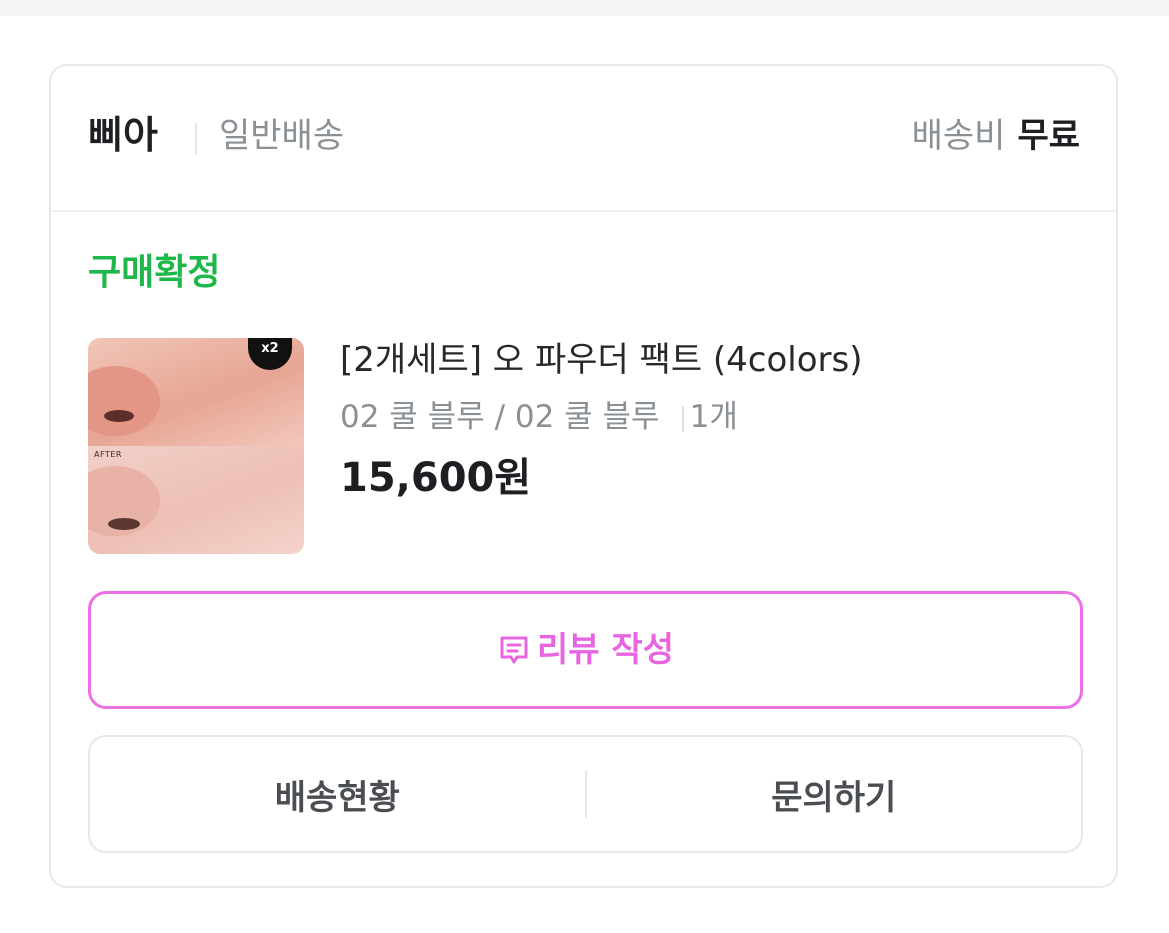 Image resolution: width=1169 pixels, height=933 pixels. Describe the element at coordinates (583, 139) in the screenshot. I see `order-card-header: 삐아 일반배송 배송비 무료` at that location.